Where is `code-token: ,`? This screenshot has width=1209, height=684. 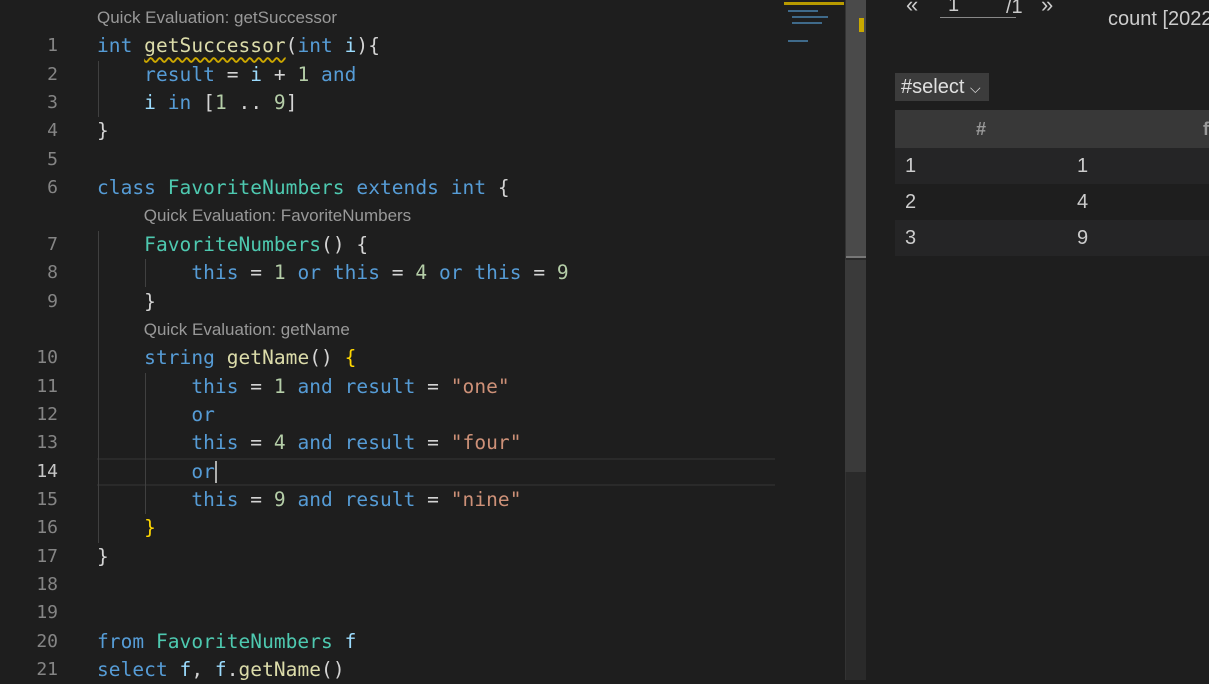
code-token: , is located at coordinates (203, 670).